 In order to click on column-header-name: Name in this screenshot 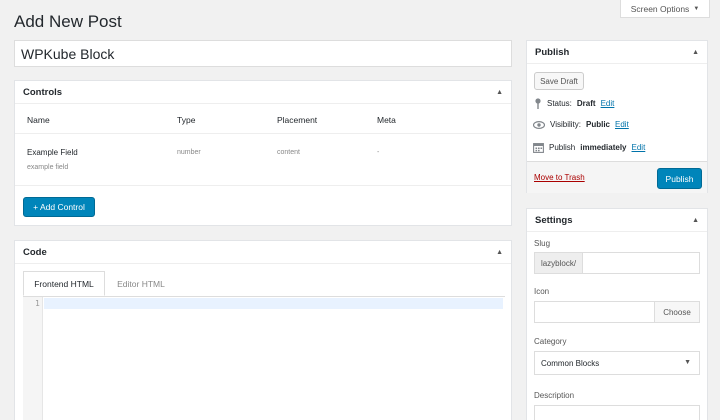, I will do `click(38, 120)`.